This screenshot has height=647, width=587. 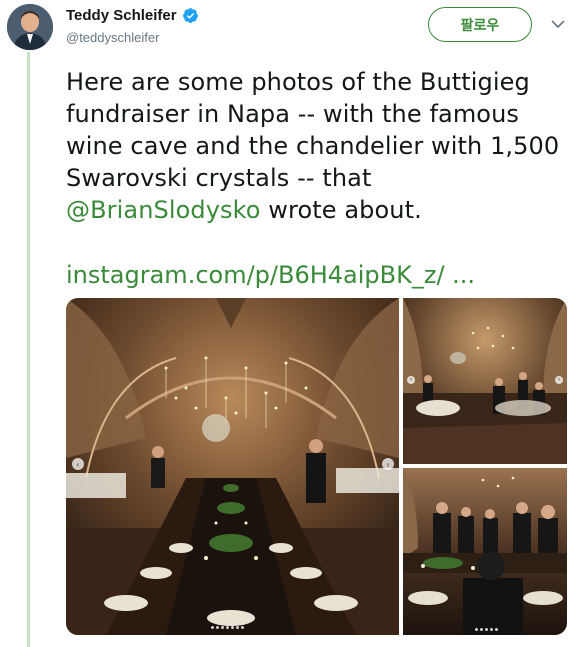 What do you see at coordinates (485, 551) in the screenshot?
I see `photo-wine-cave-guests-seated` at bounding box center [485, 551].